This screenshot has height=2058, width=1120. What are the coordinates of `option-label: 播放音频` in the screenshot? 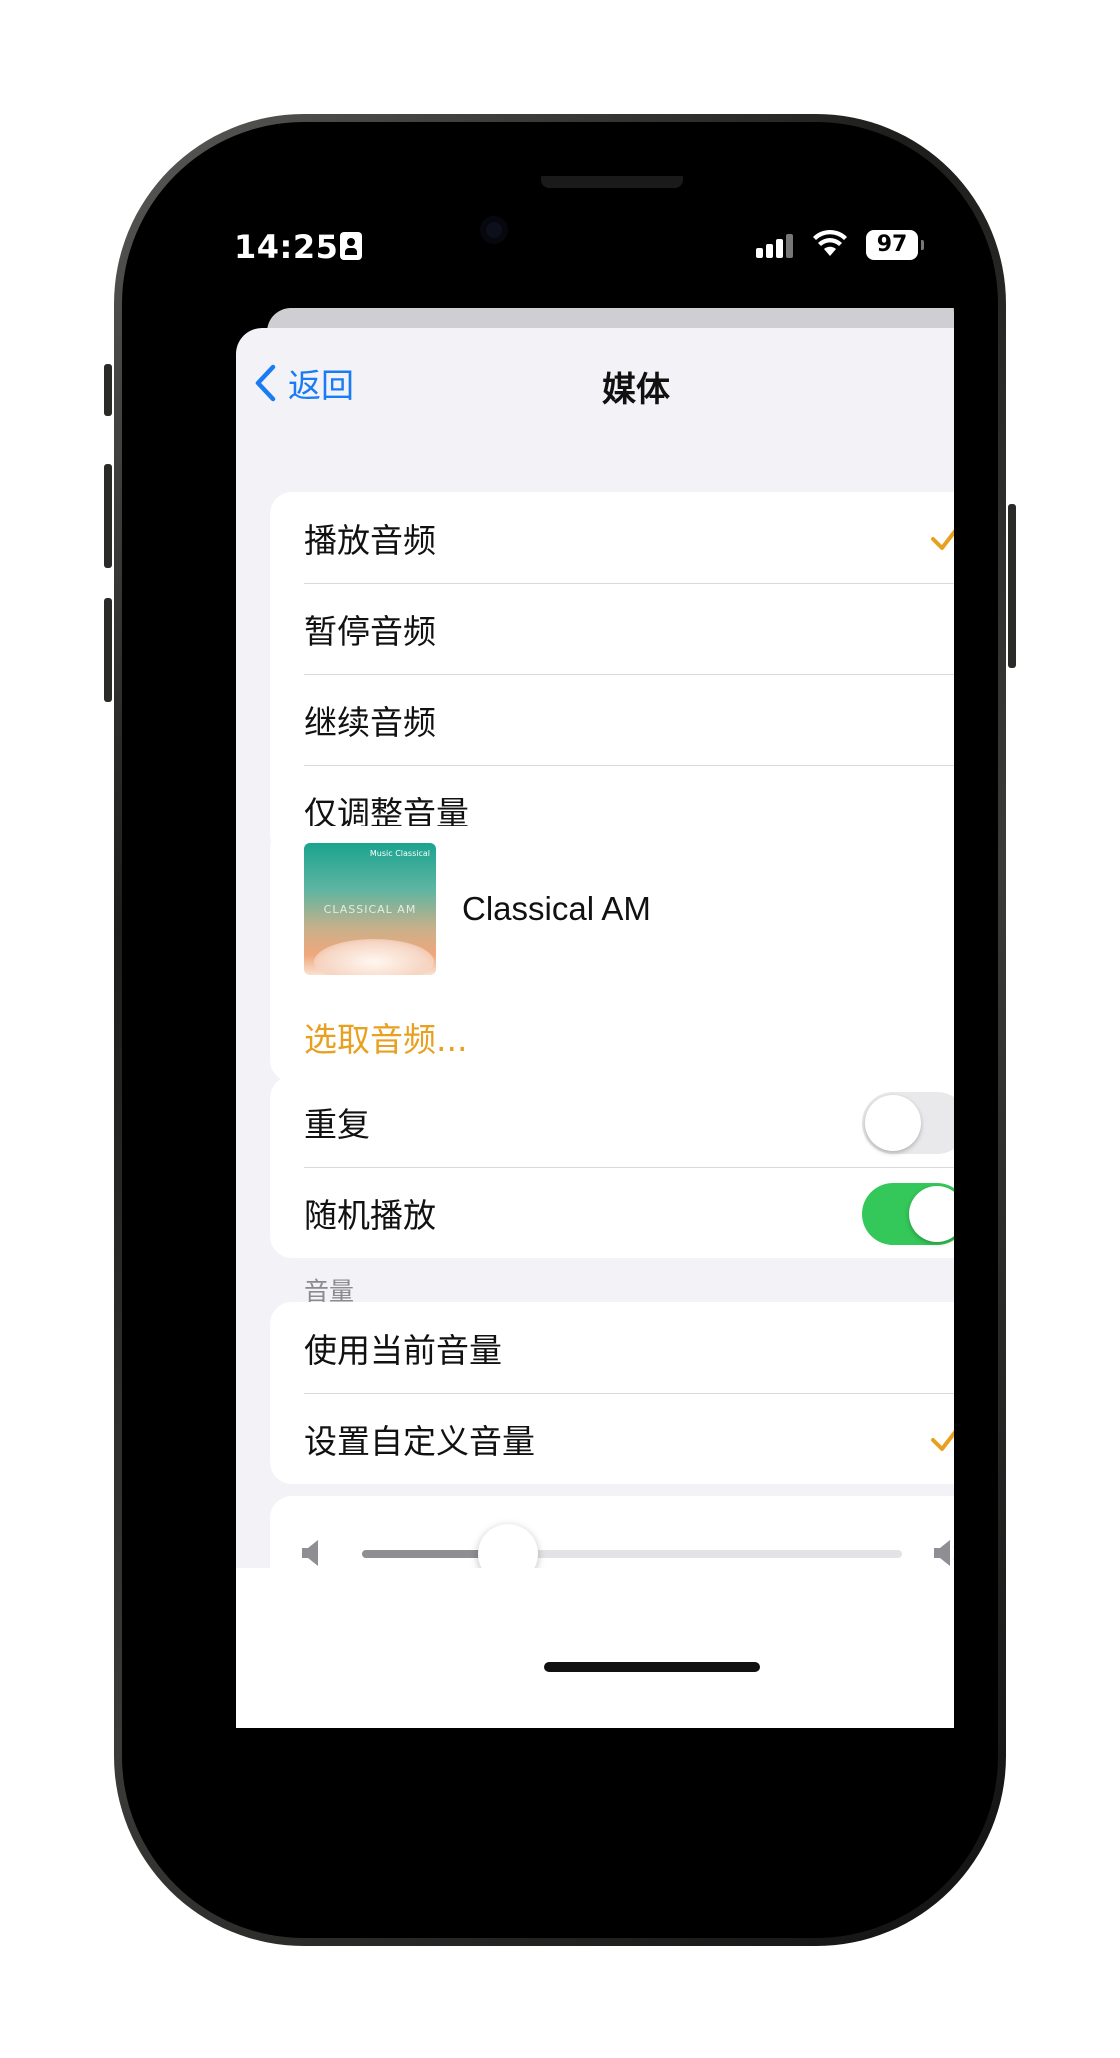 It's located at (370, 540).